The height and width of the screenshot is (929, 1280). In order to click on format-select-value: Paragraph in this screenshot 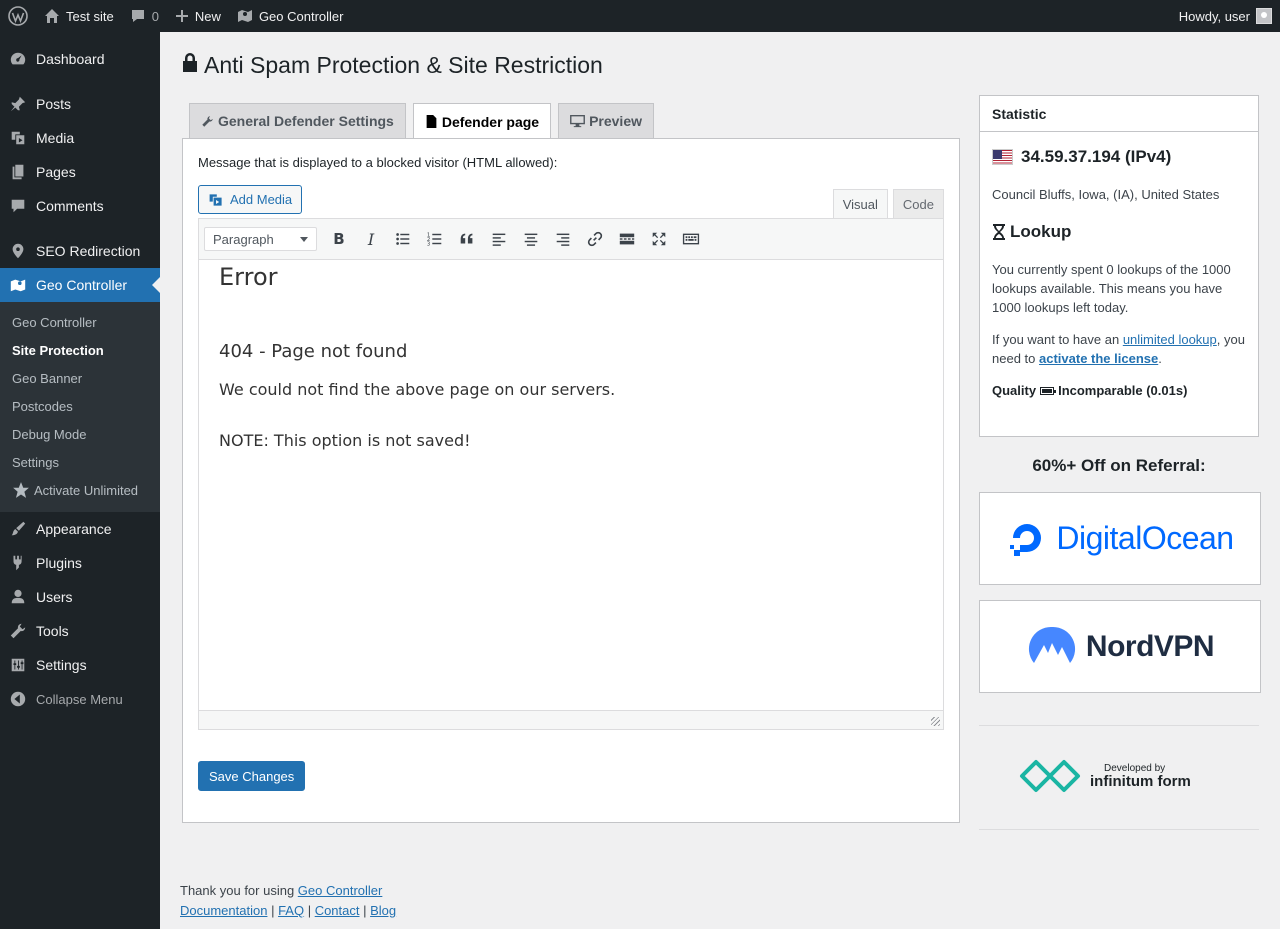, I will do `click(243, 239)`.